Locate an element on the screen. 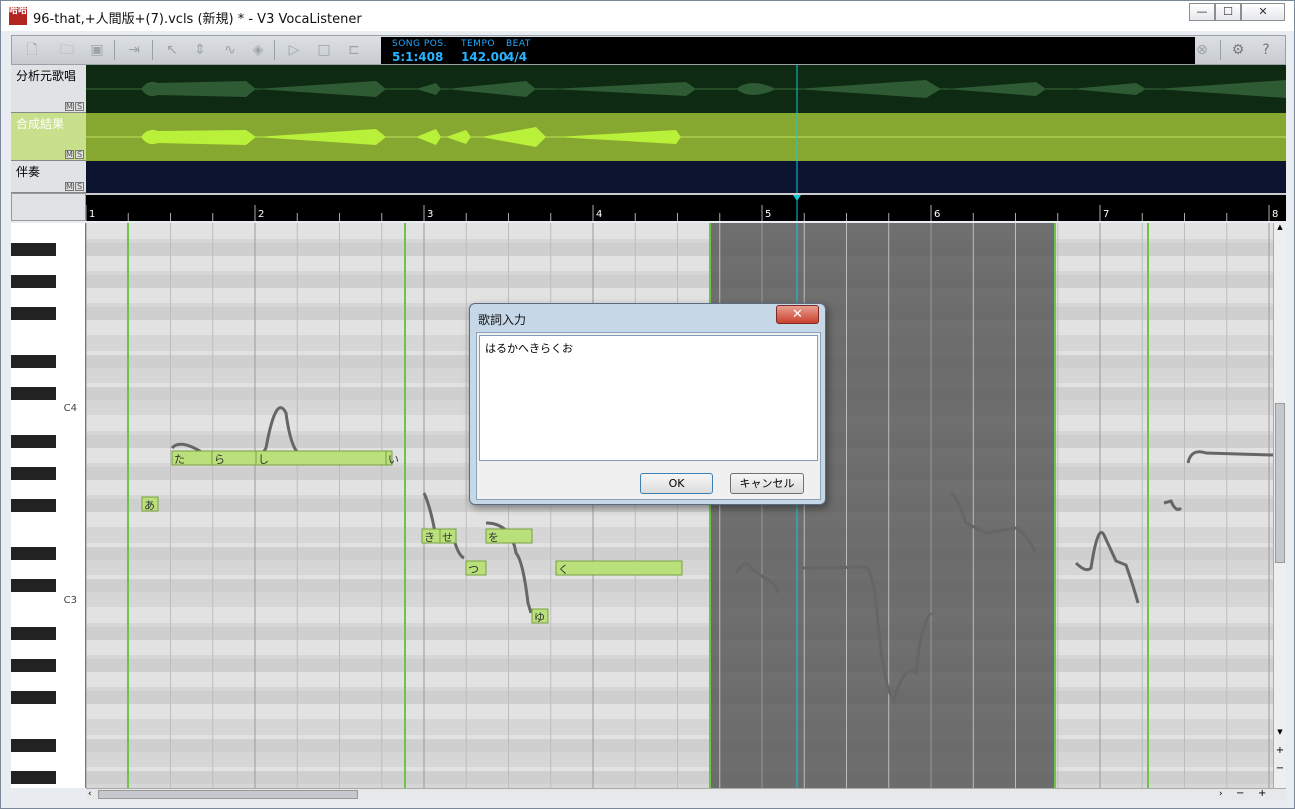  loop-icon: ⊏ is located at coordinates (354, 50).